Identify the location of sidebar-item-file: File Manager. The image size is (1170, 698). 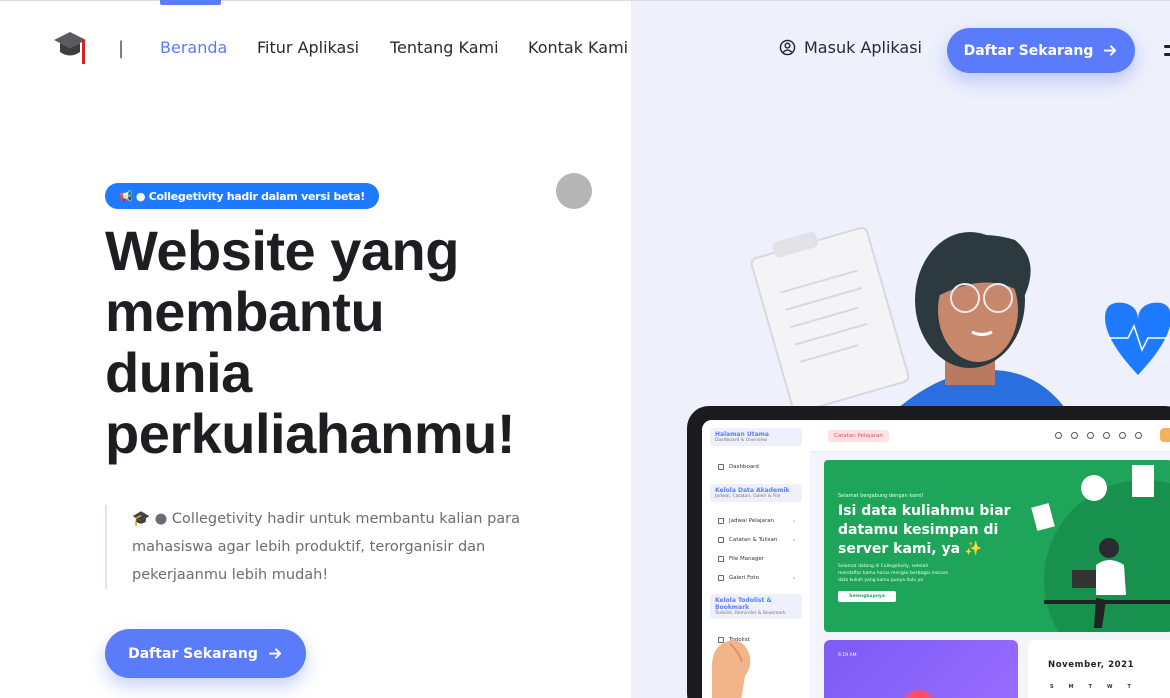
(741, 559).